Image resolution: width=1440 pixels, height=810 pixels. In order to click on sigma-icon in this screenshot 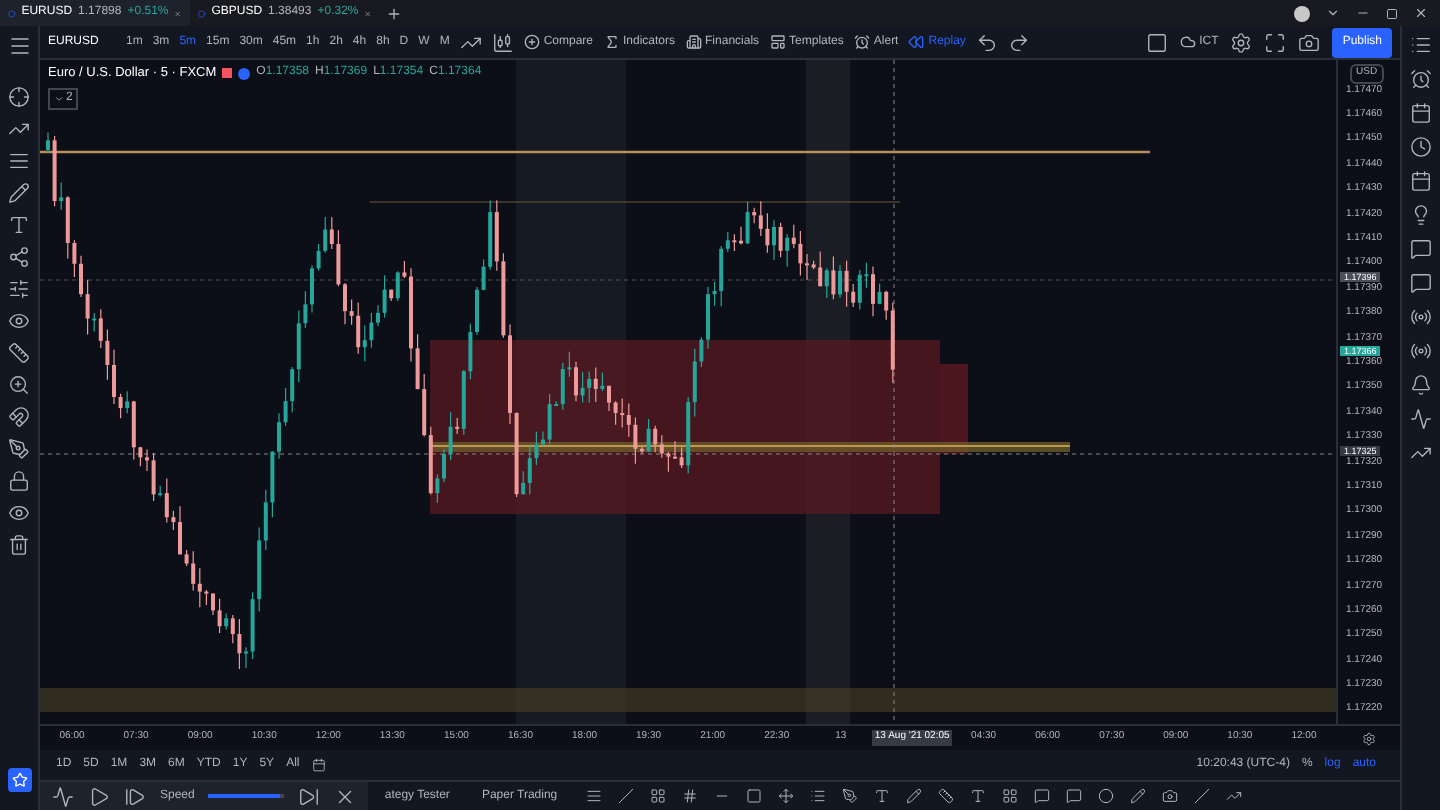, I will do `click(611, 42)`.